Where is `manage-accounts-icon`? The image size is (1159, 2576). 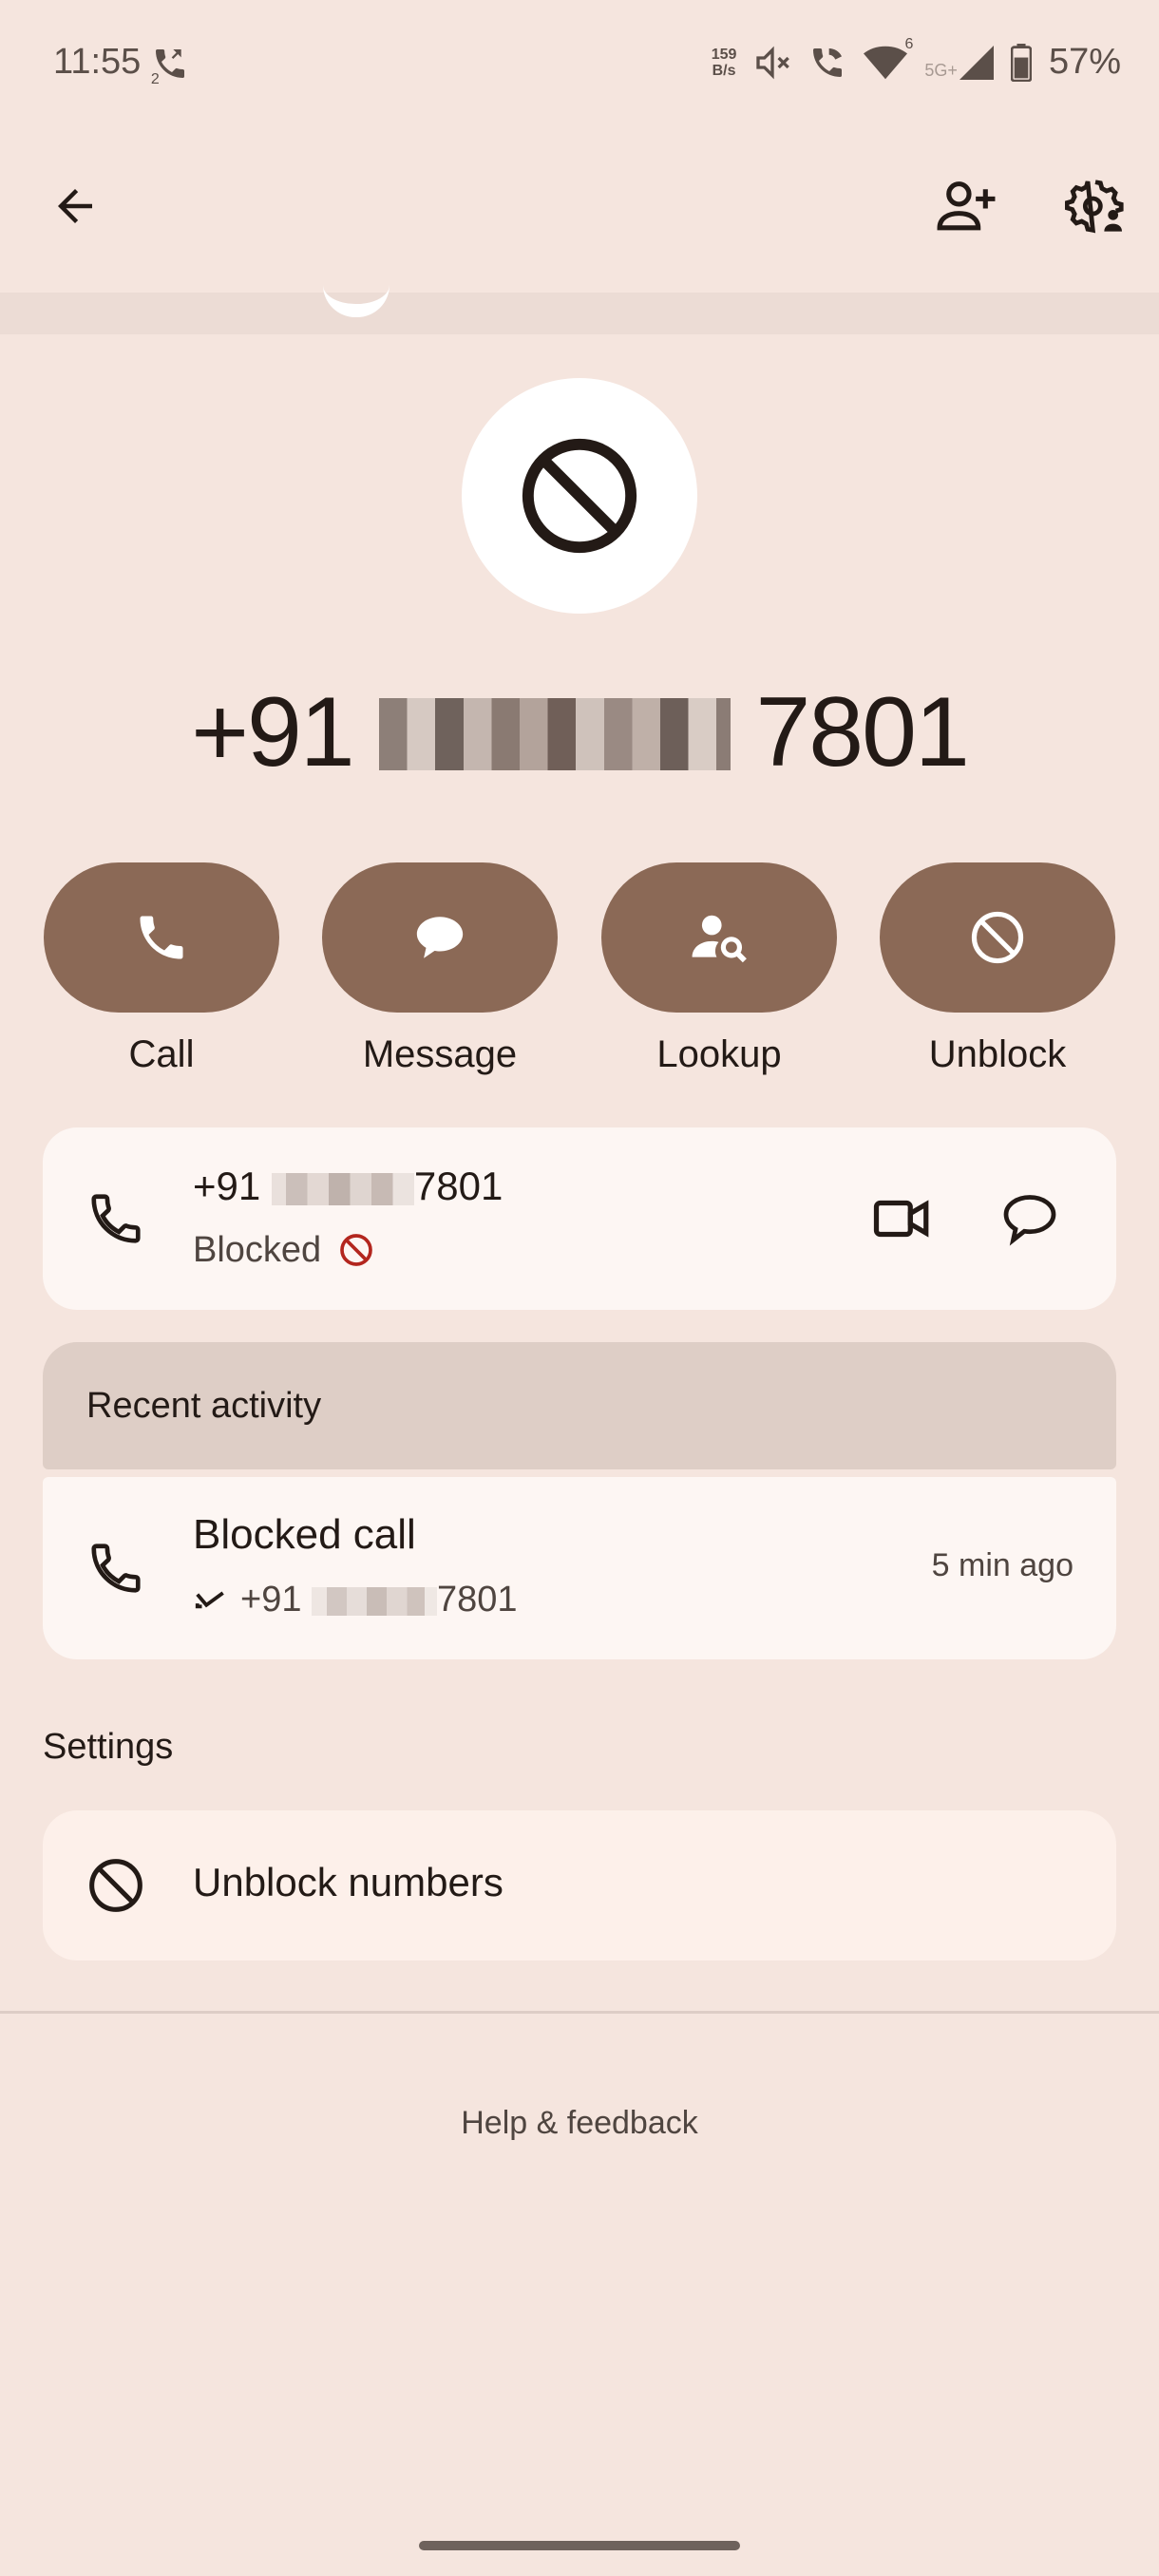 manage-accounts-icon is located at coordinates (1094, 207).